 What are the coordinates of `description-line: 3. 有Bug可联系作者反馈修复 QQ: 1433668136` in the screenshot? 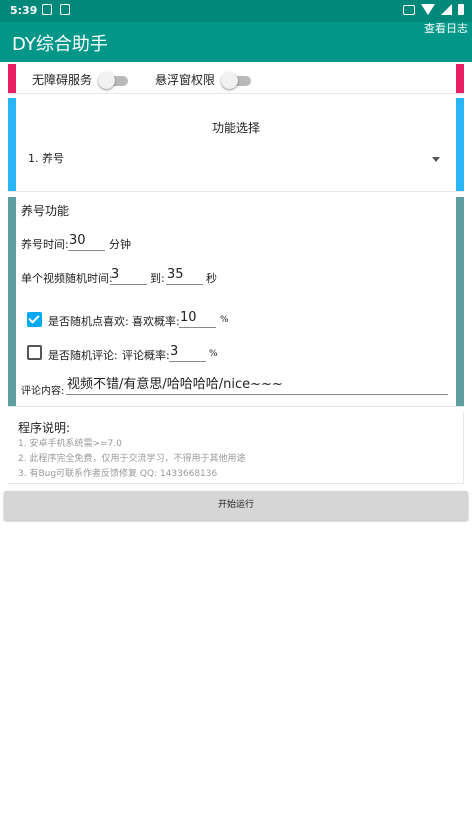 It's located at (118, 474).